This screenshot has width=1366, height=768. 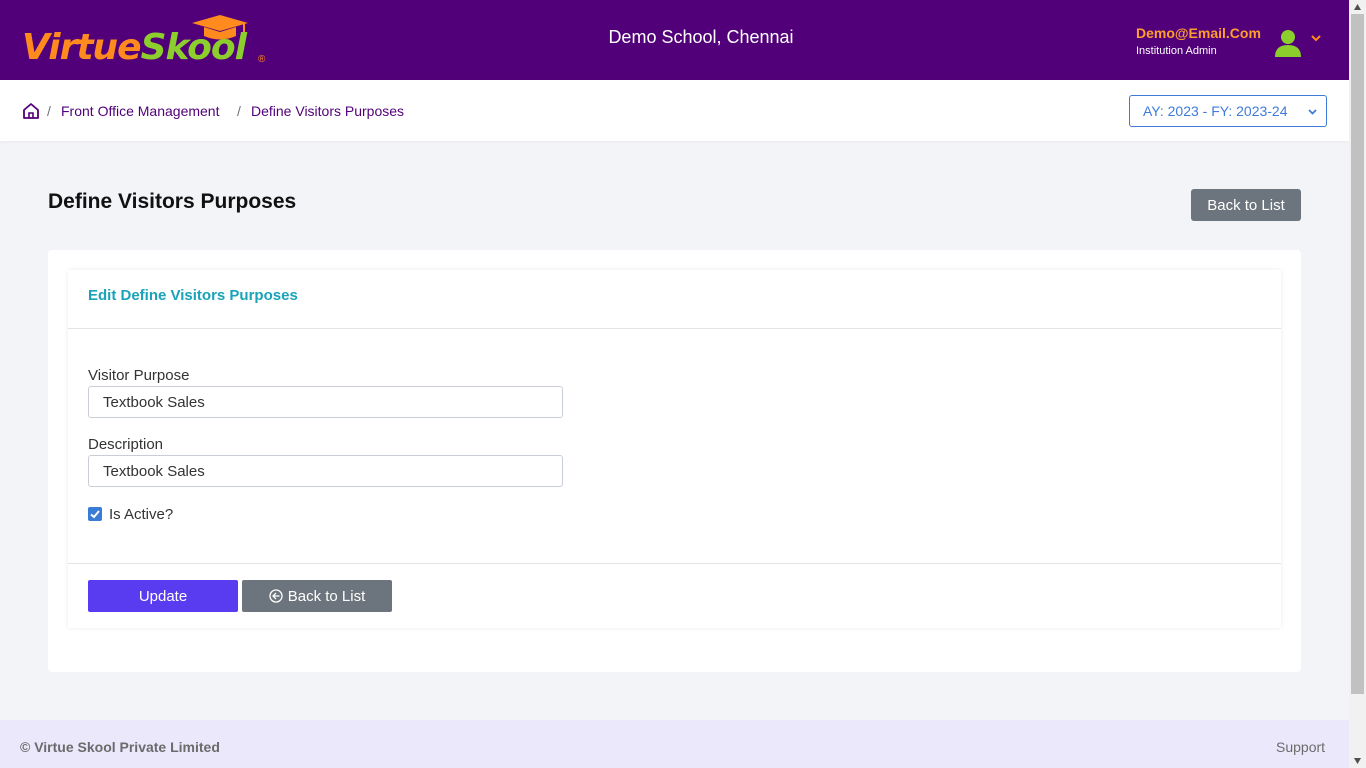 What do you see at coordinates (172, 201) in the screenshot?
I see `page-title: Define Visitors Purposes` at bounding box center [172, 201].